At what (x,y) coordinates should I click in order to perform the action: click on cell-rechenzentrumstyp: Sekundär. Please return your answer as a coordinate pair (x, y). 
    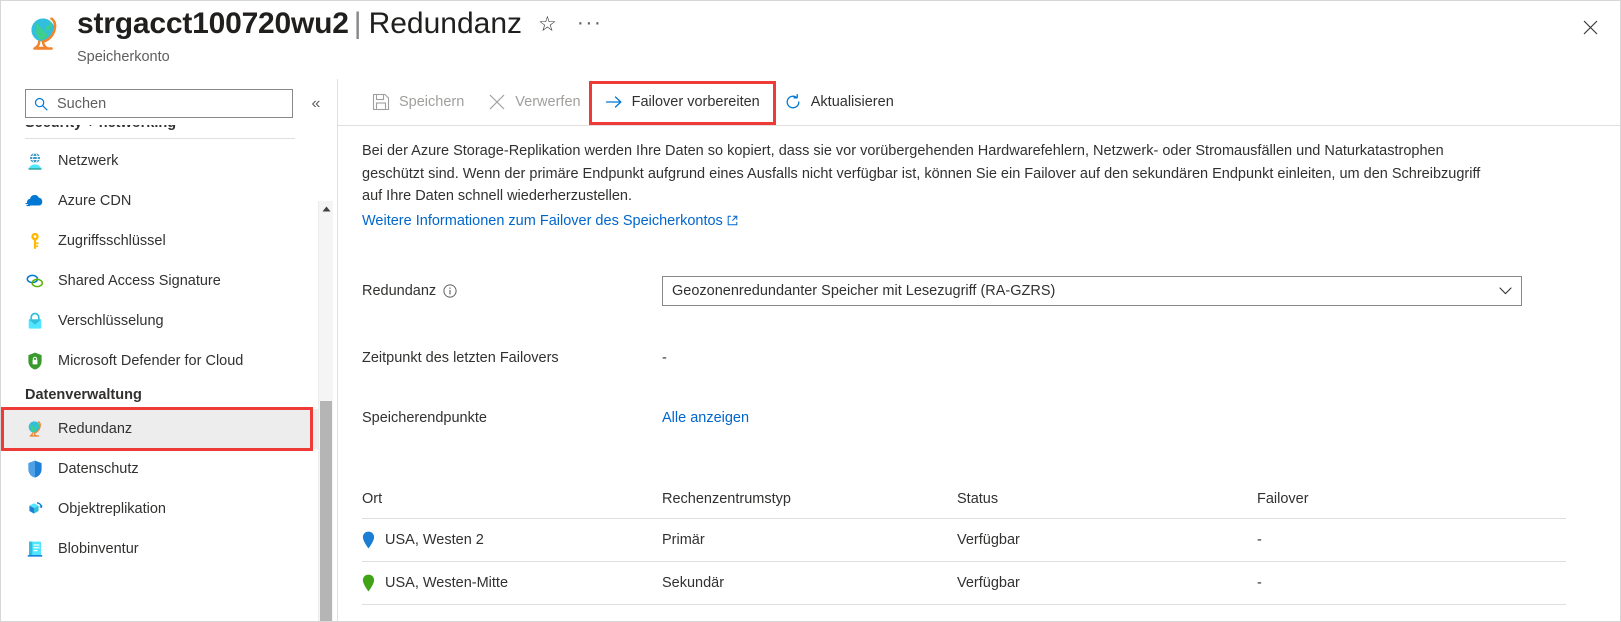
    Looking at the image, I should click on (809, 583).